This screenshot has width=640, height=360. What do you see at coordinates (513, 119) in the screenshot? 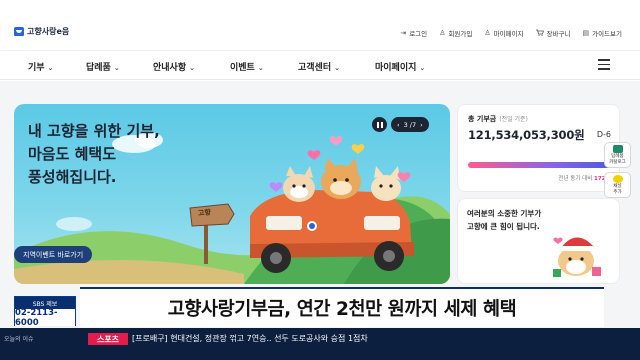
I see `stat-sublabel: (전일 기준)` at bounding box center [513, 119].